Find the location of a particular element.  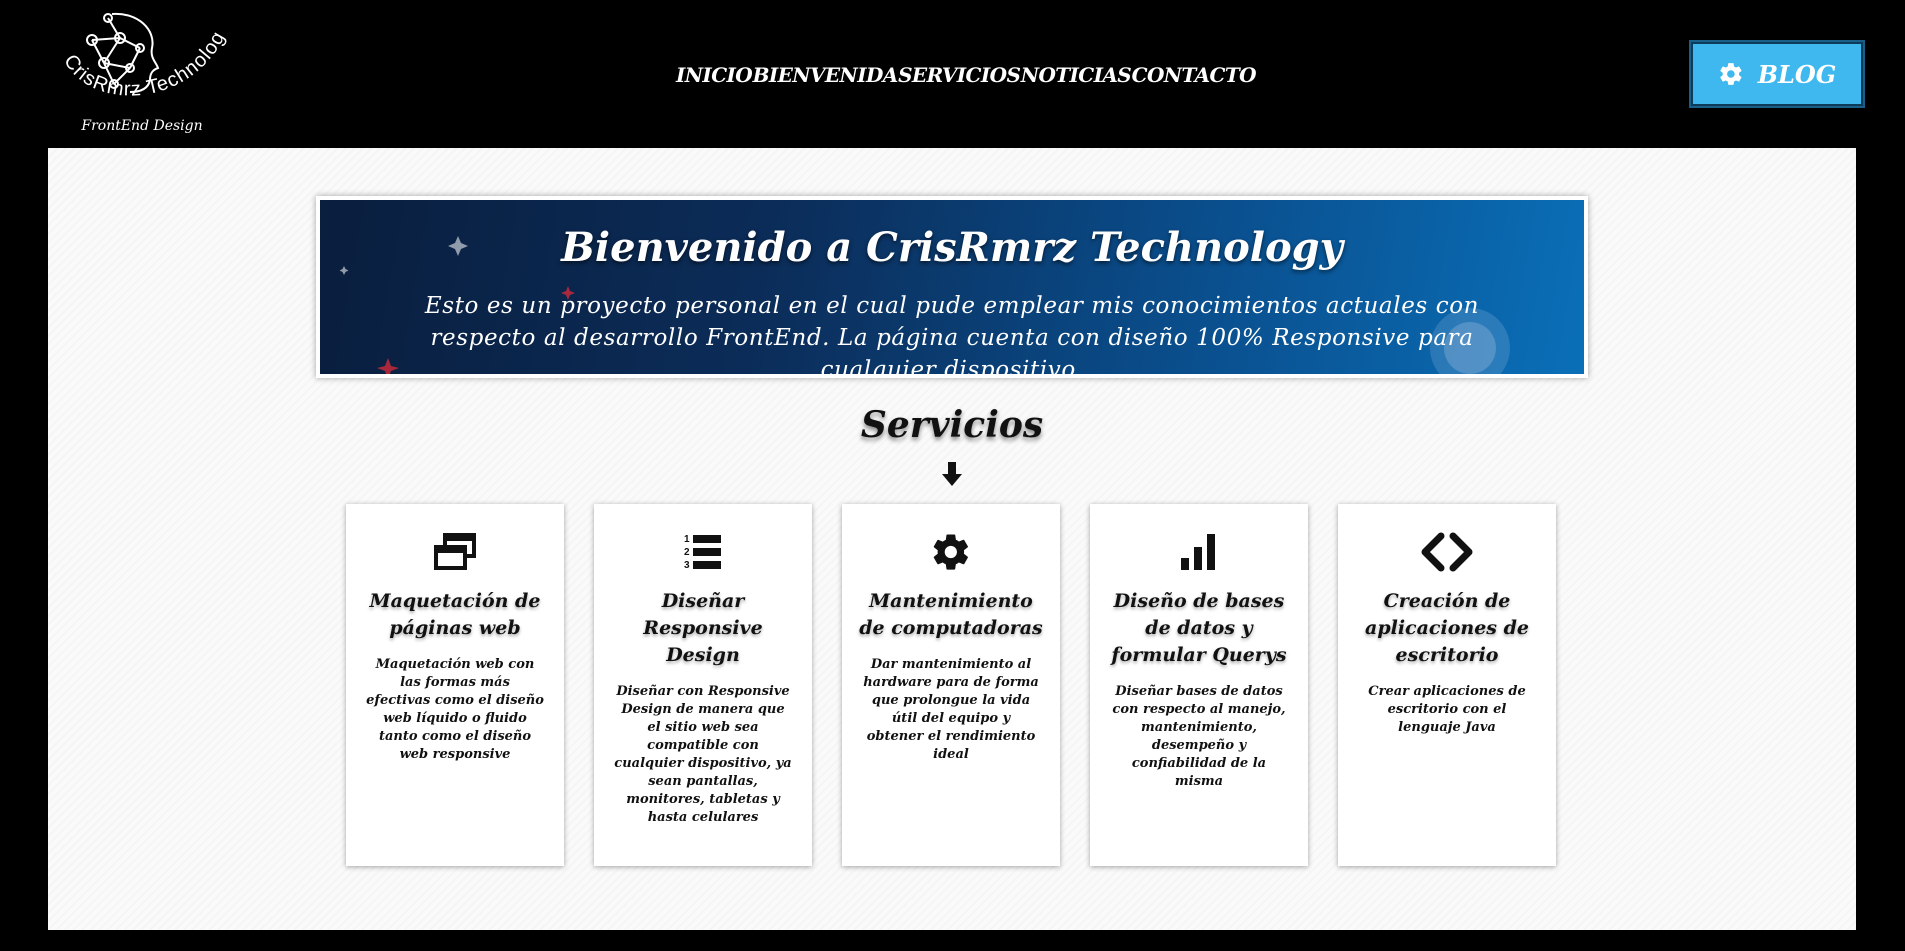

site-logo: CrisRmrz Technology FrontEnd Design is located at coordinates (142, 74).